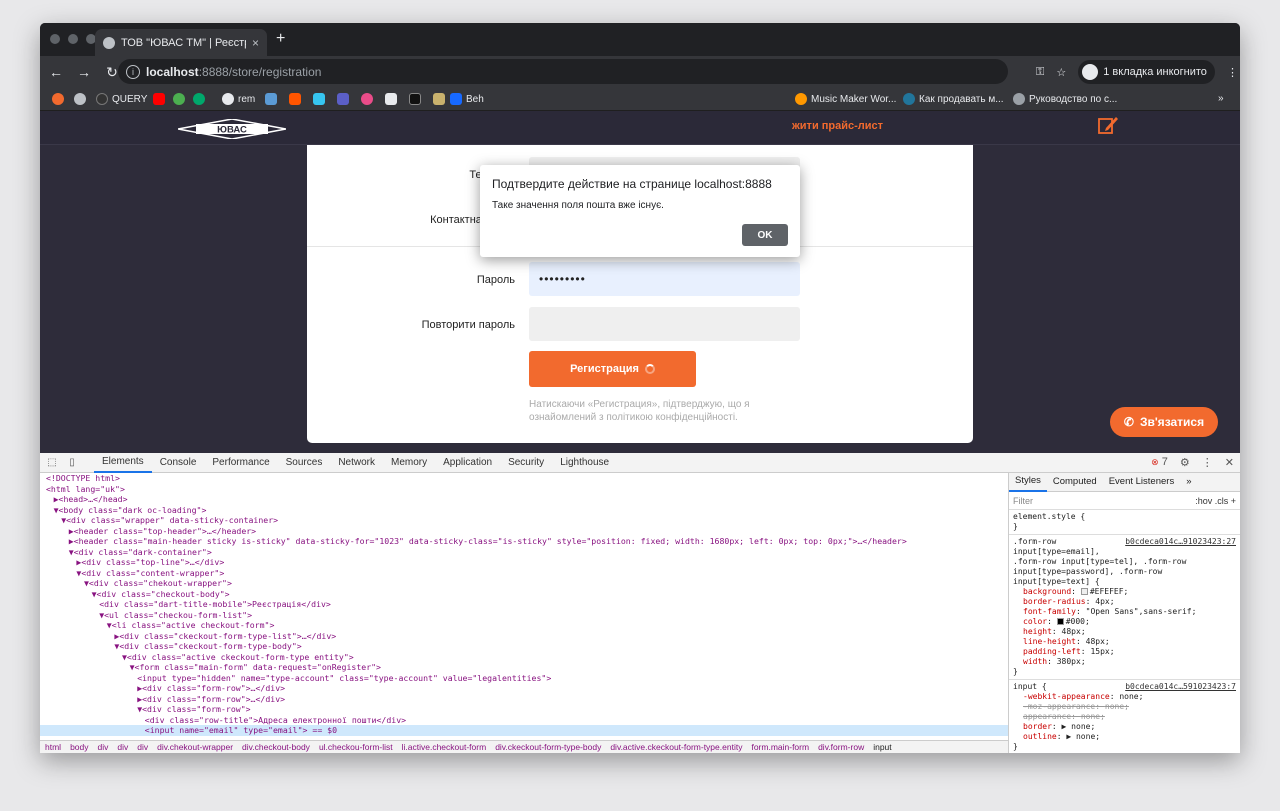 This screenshot has width=1280, height=811. What do you see at coordinates (1146, 72) in the screenshot?
I see `incognito-badge: 1 вкладка инкогнито` at bounding box center [1146, 72].